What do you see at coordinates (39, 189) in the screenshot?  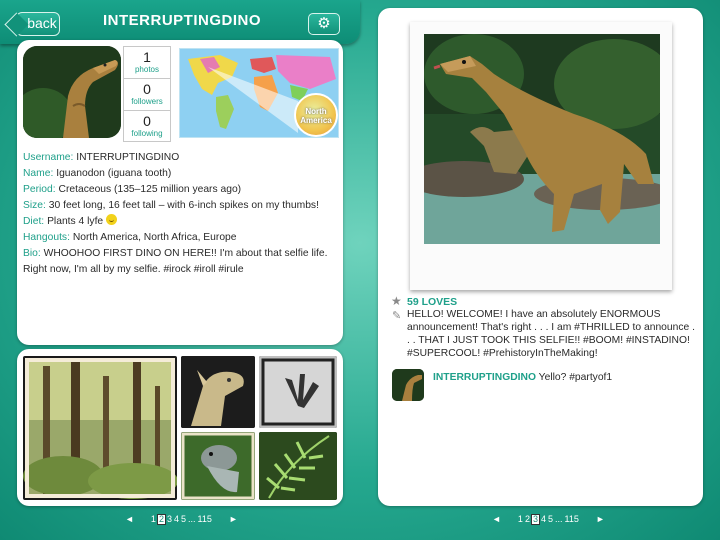 I see `period-label: Period:` at bounding box center [39, 189].